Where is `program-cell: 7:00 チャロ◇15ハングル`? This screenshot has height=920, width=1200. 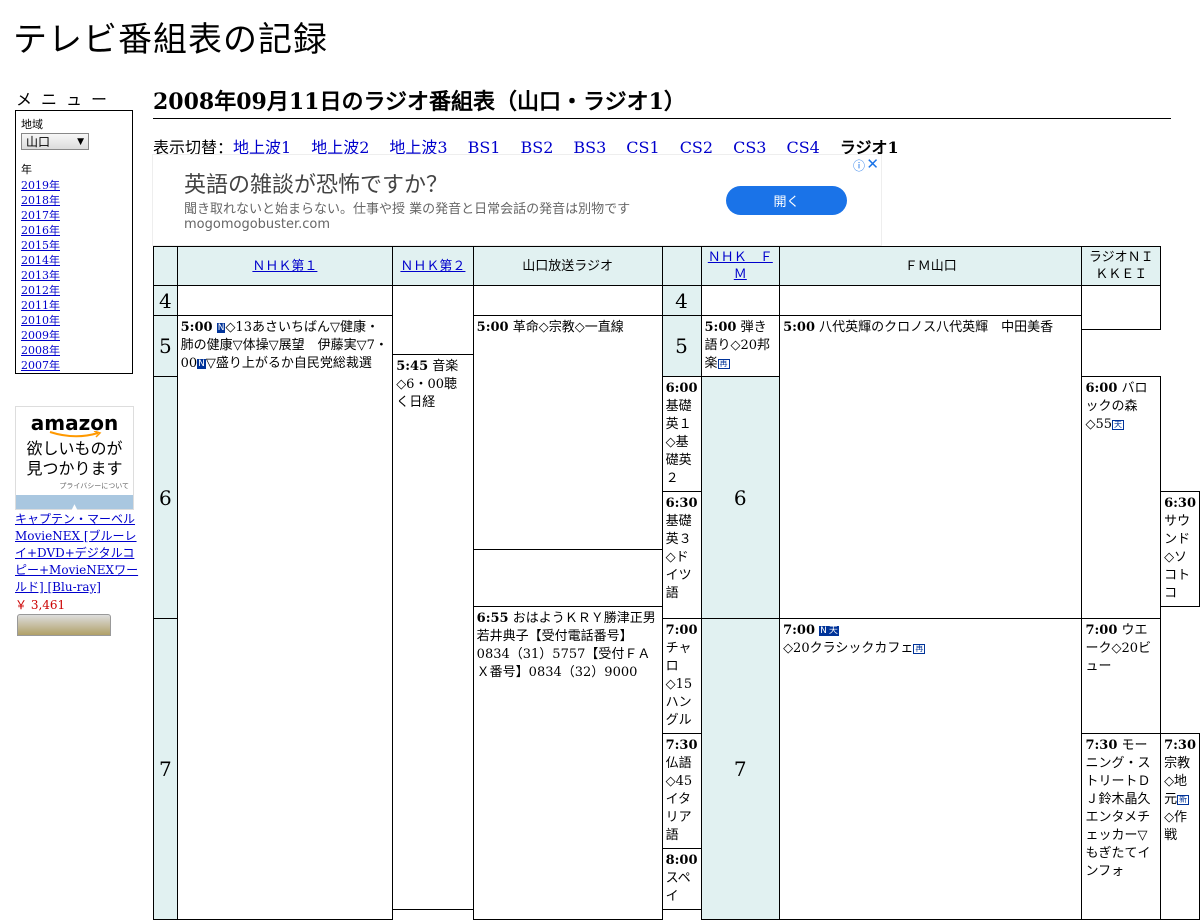
program-cell: 7:00 チャロ◇15ハングル is located at coordinates (681, 676).